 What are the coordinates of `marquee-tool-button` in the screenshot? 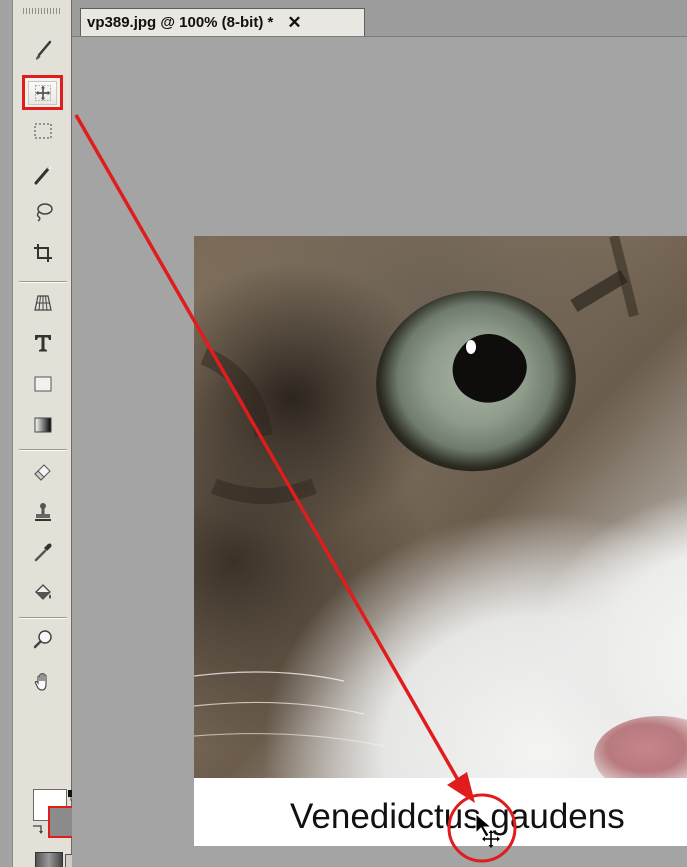 It's located at (43, 131).